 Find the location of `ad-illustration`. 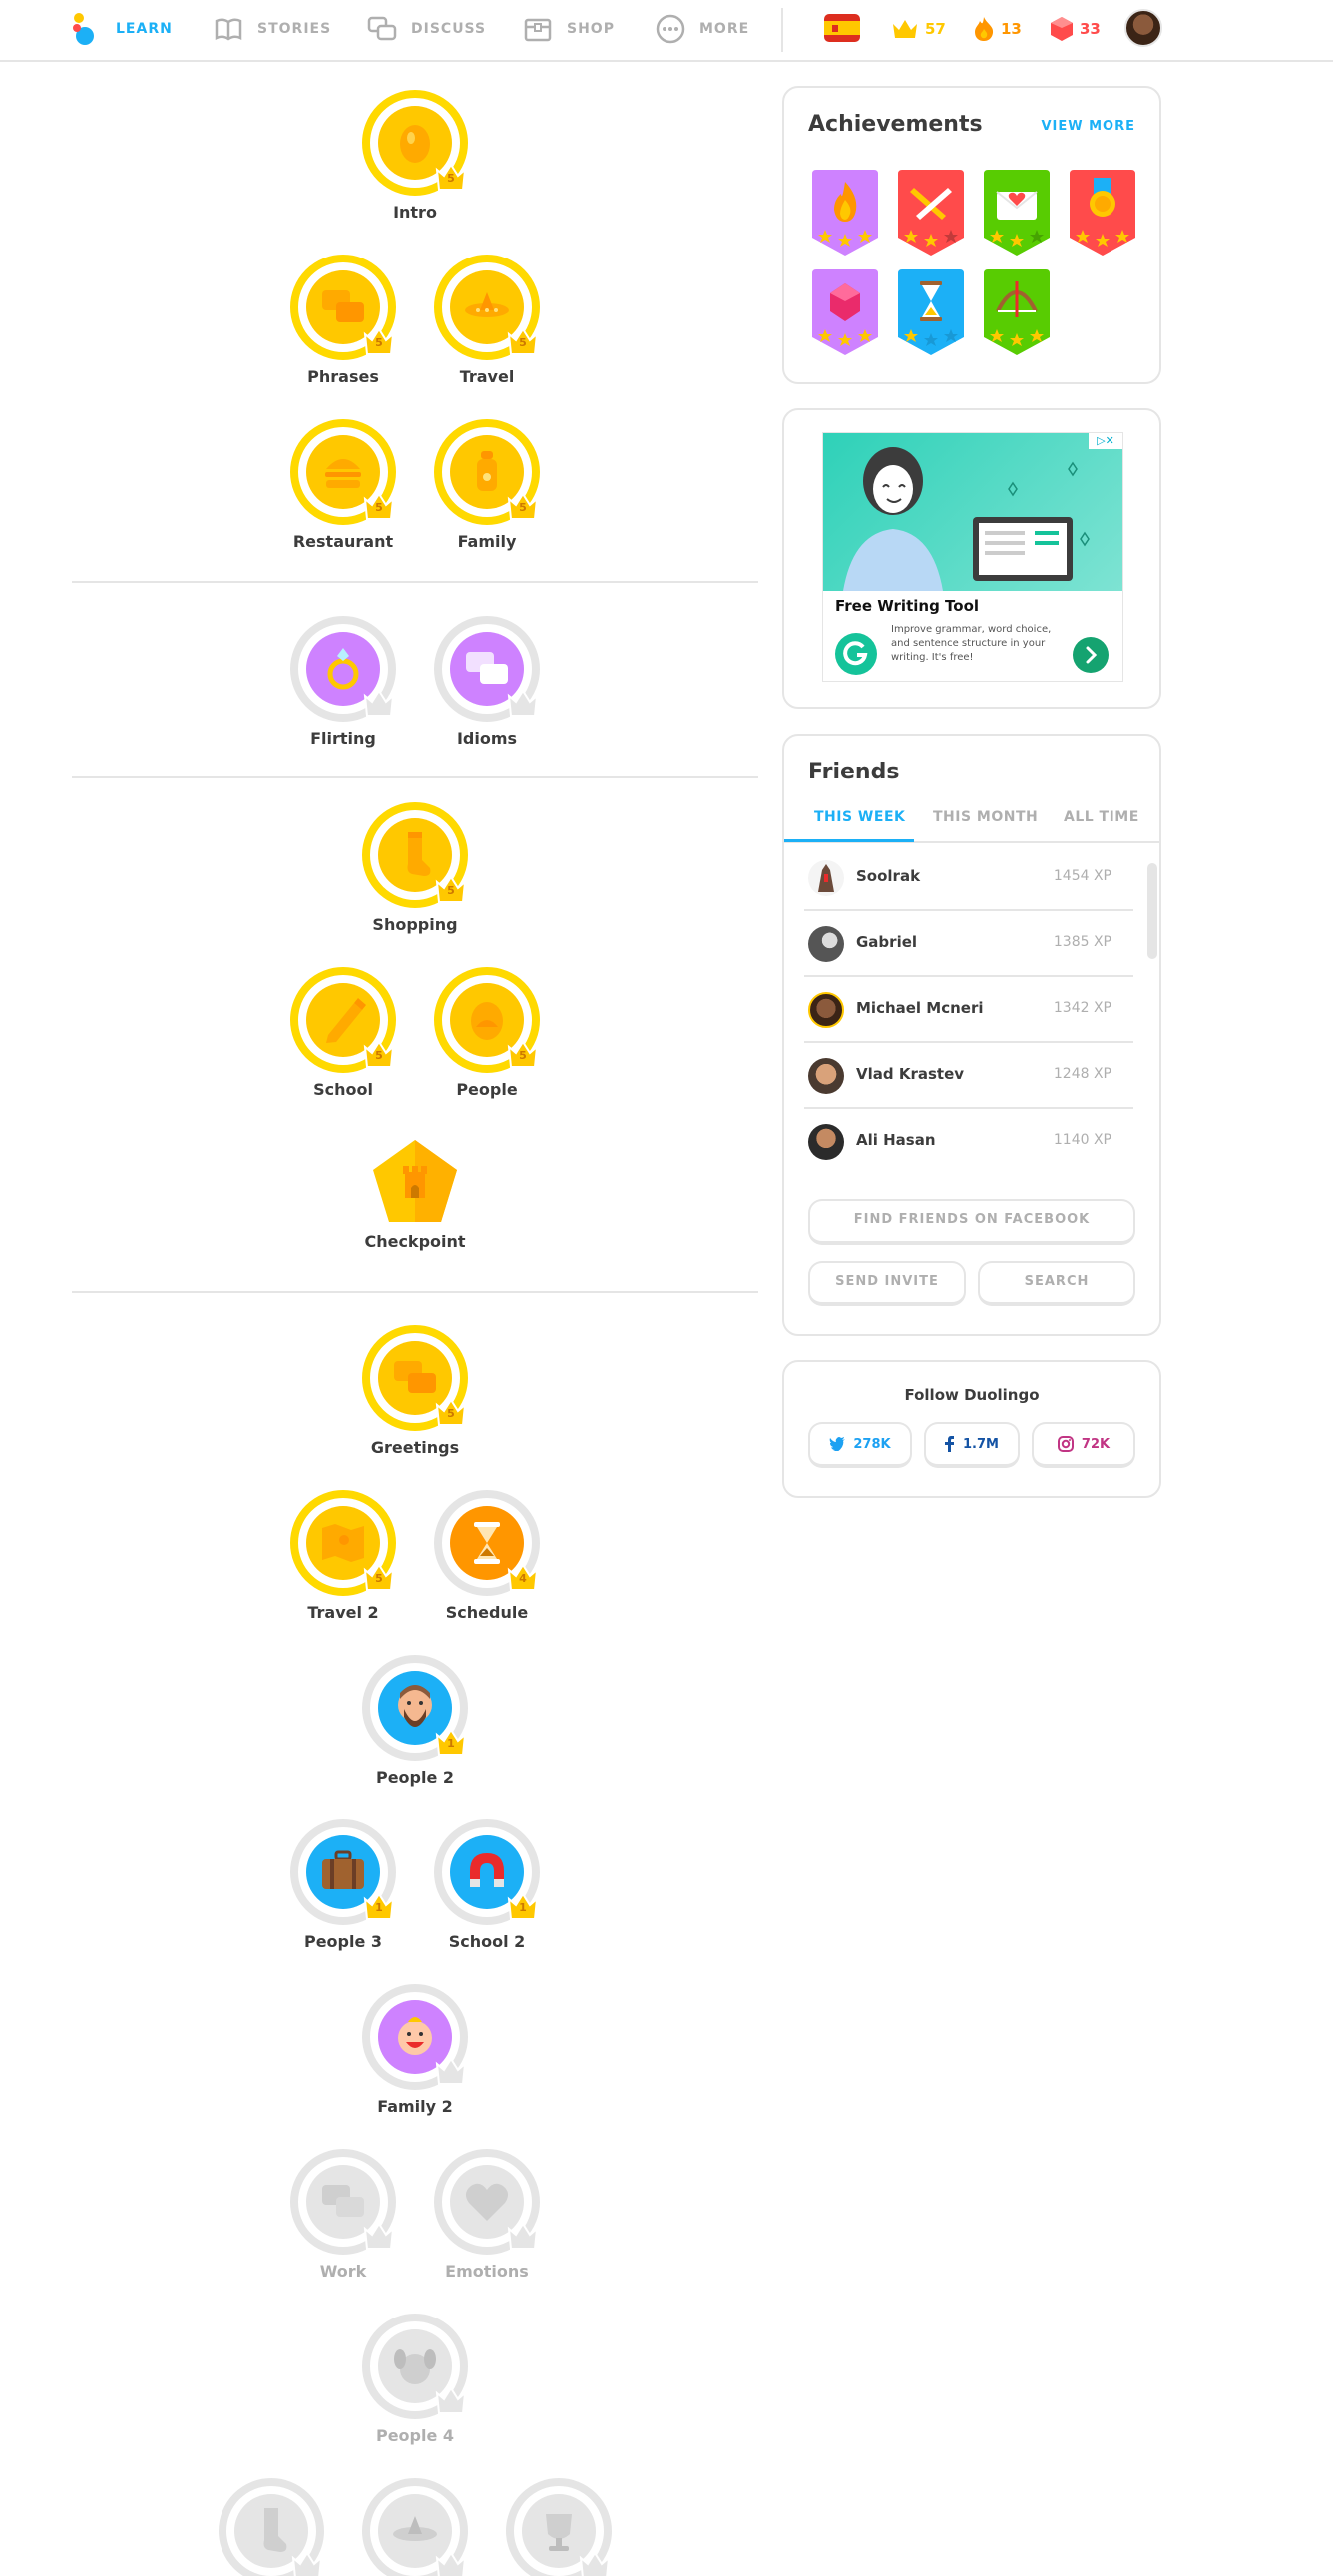

ad-illustration is located at coordinates (972, 512).